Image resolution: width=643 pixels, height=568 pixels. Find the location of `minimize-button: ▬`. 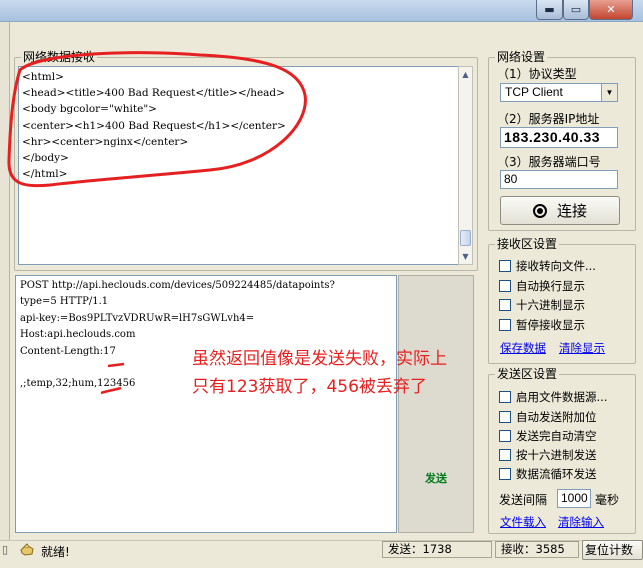

minimize-button: ▬ is located at coordinates (549, 10).